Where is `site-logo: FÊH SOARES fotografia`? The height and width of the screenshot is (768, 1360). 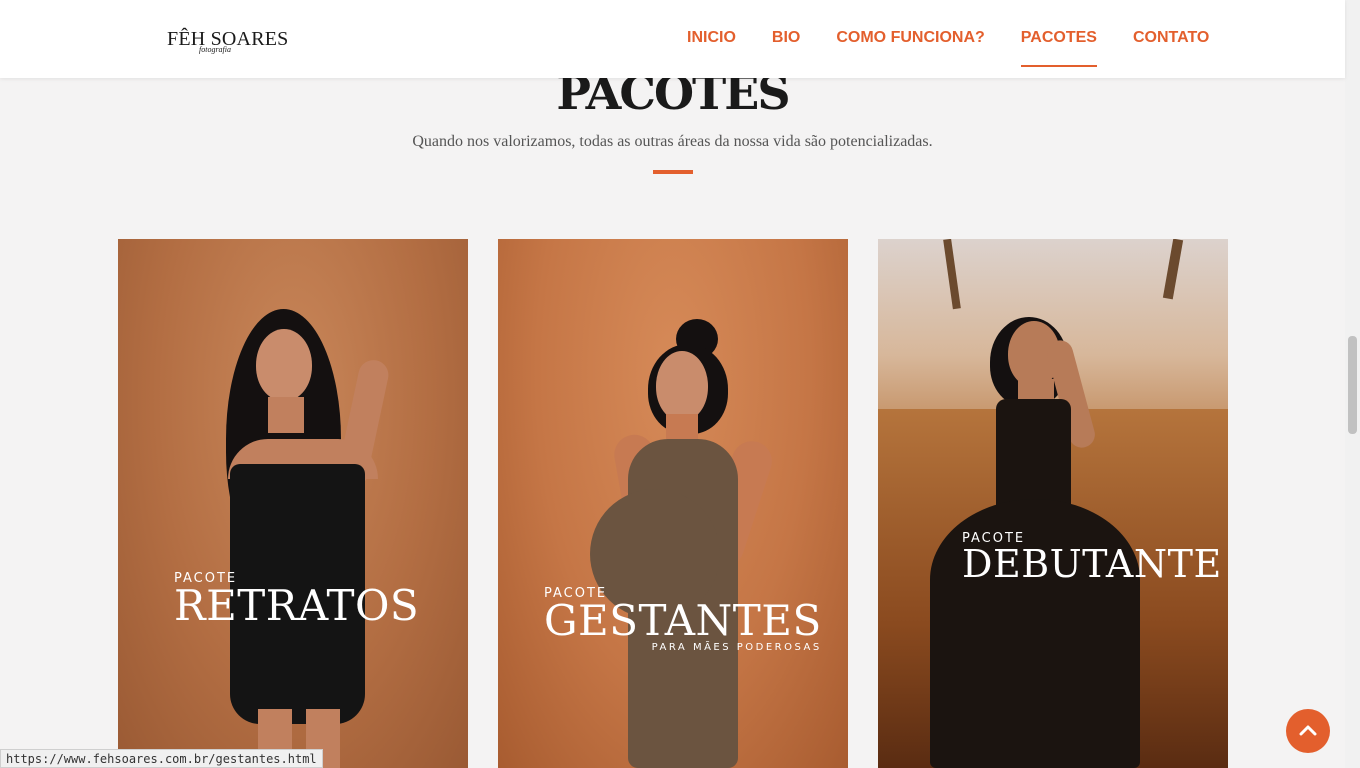
site-logo: FÊH SOARES fotografia is located at coordinates (227, 41).